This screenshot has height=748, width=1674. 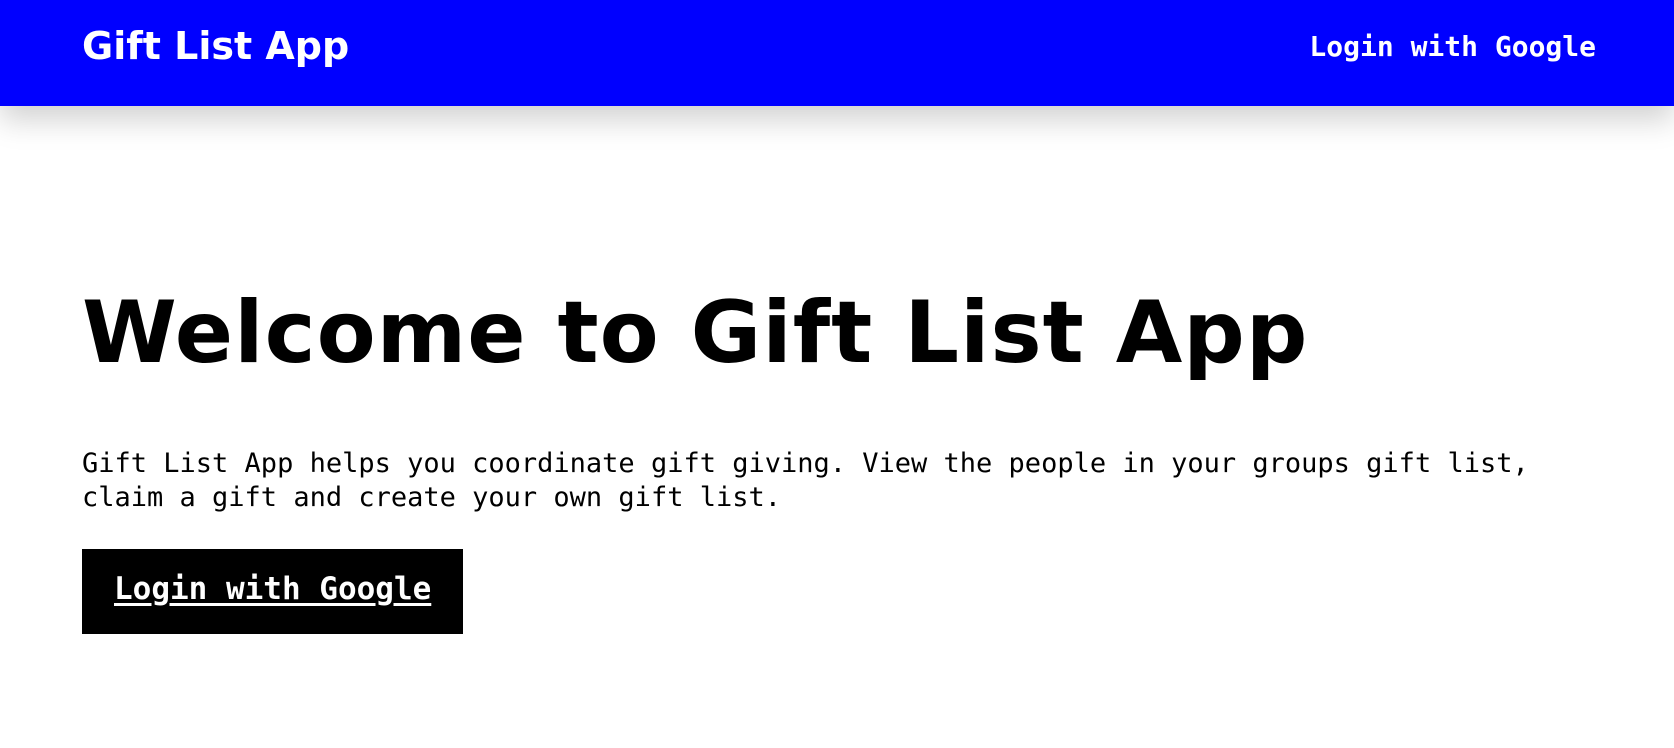 What do you see at coordinates (273, 591) in the screenshot?
I see `login-with-google-button: Login with Google` at bounding box center [273, 591].